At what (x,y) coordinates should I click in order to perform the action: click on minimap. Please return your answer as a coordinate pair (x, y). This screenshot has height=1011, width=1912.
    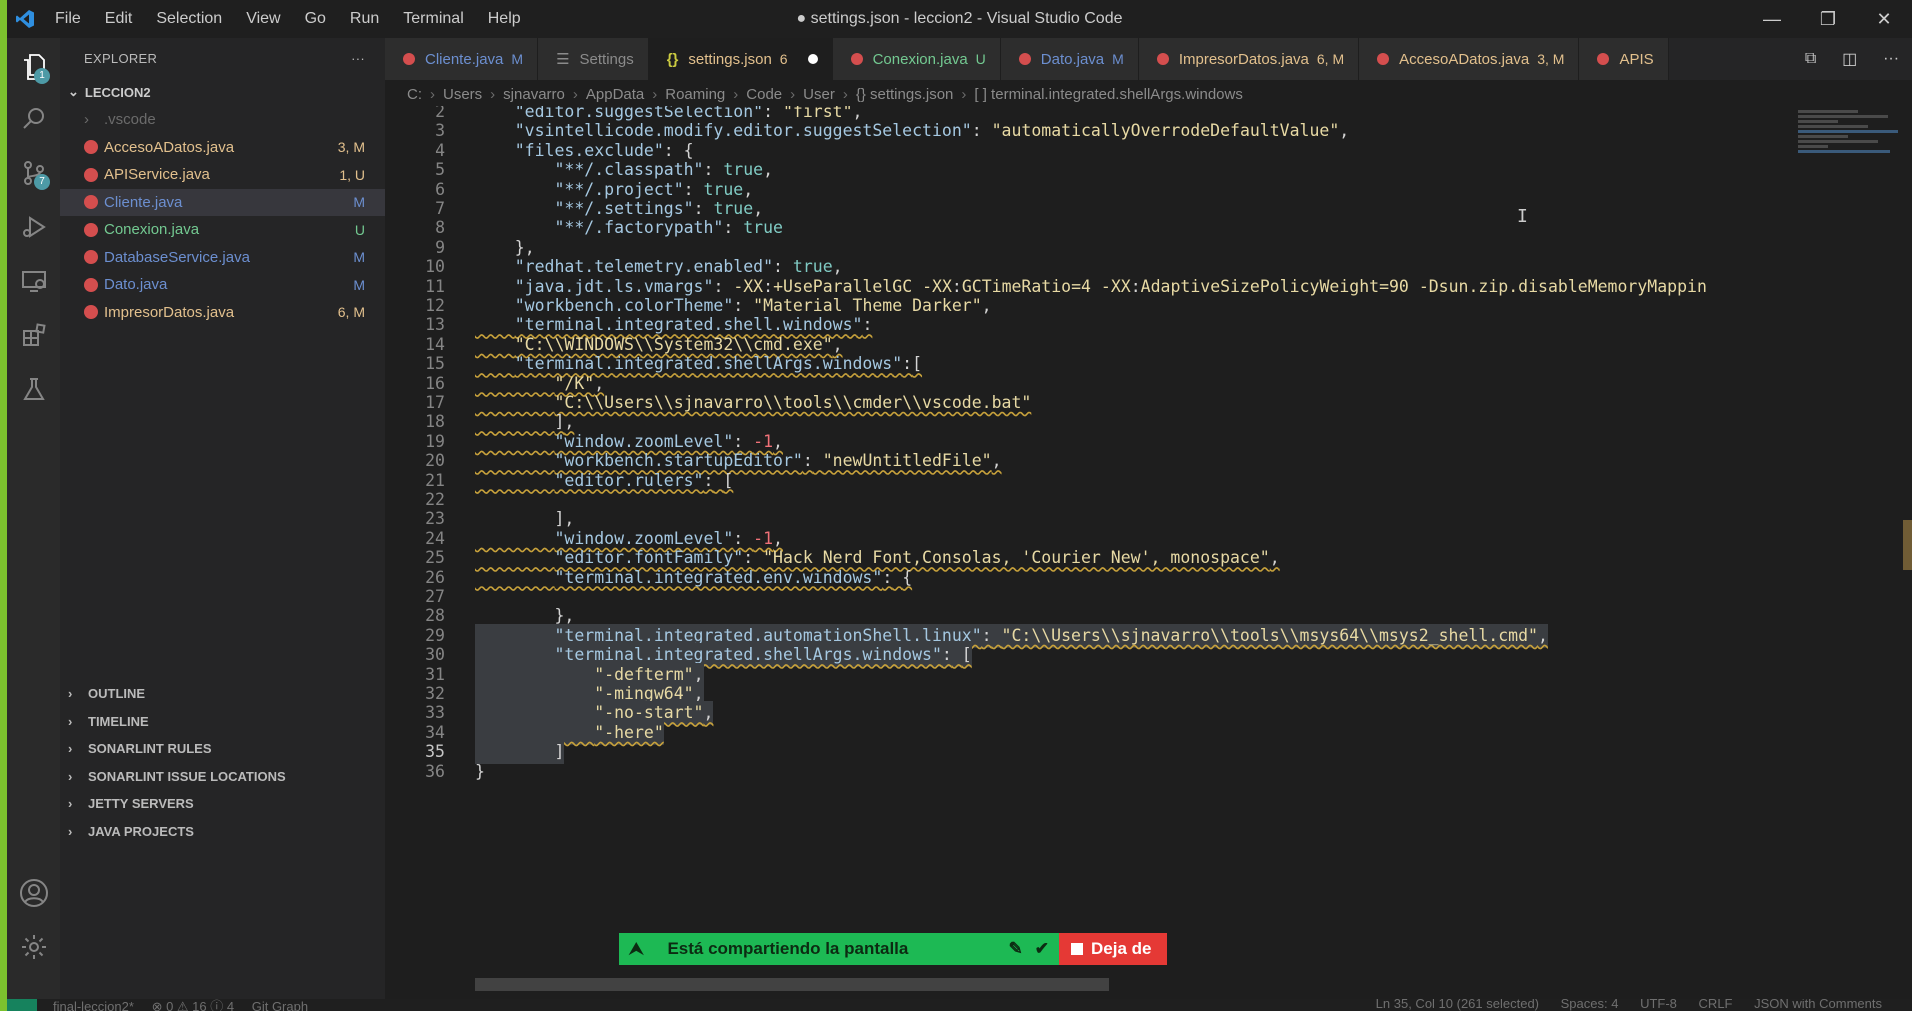
    Looking at the image, I should click on (1855, 150).